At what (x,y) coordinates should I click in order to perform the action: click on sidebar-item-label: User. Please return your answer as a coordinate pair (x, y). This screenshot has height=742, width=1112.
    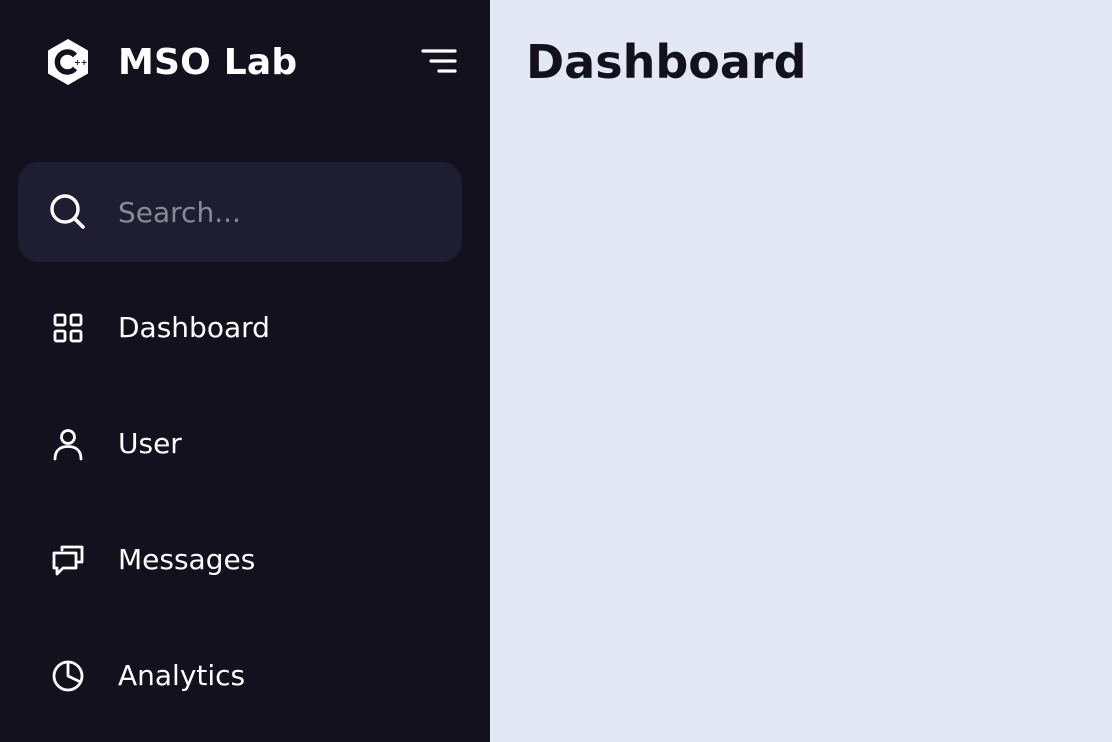
    Looking at the image, I should click on (150, 443).